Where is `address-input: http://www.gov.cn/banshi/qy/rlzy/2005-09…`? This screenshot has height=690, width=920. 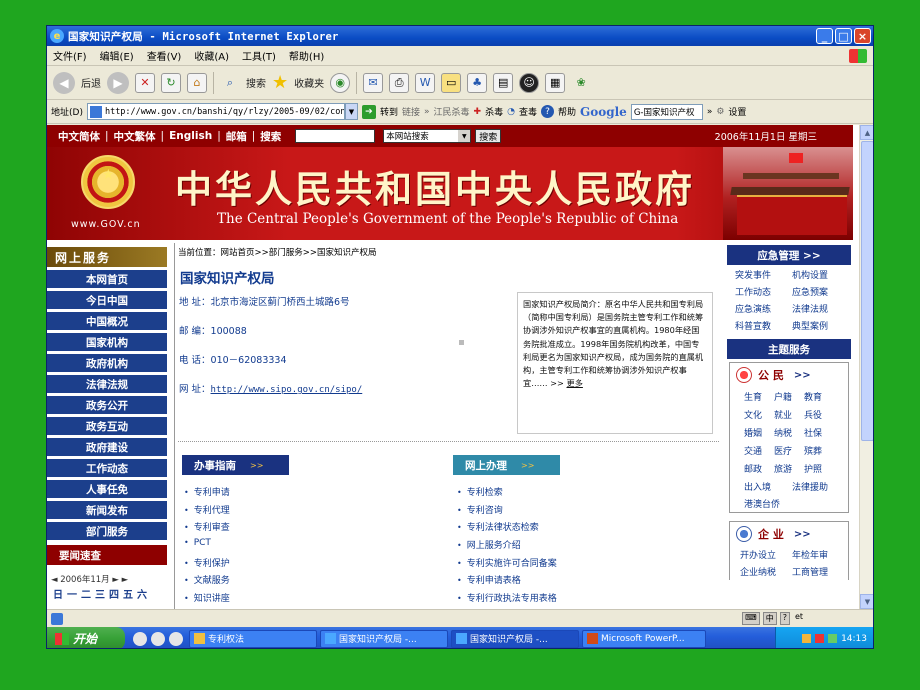
address-input: http://www.gov.cn/banshi/qy/rlzy/2005-09… is located at coordinates (215, 111).